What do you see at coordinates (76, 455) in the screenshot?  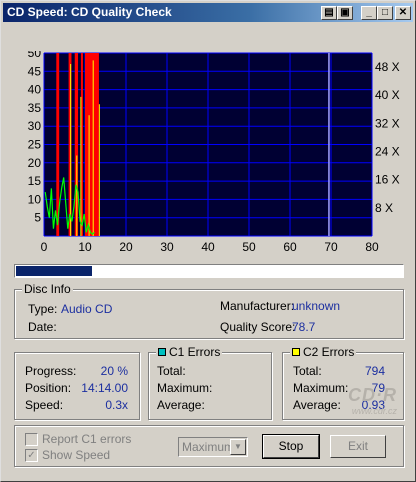 I see `show-speed-label: Show Speed` at bounding box center [76, 455].